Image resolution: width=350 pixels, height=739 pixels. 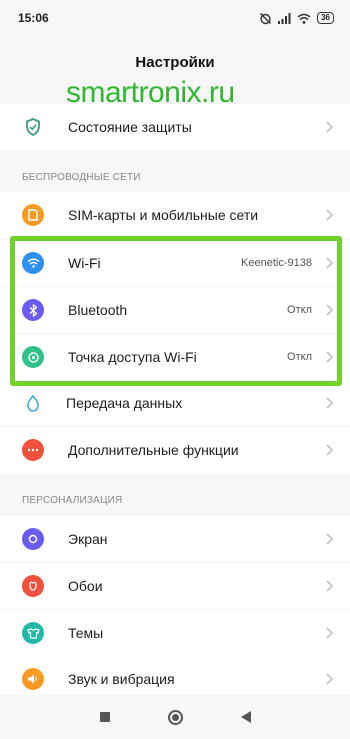 I want to click on signal-icon, so click(x=284, y=18).